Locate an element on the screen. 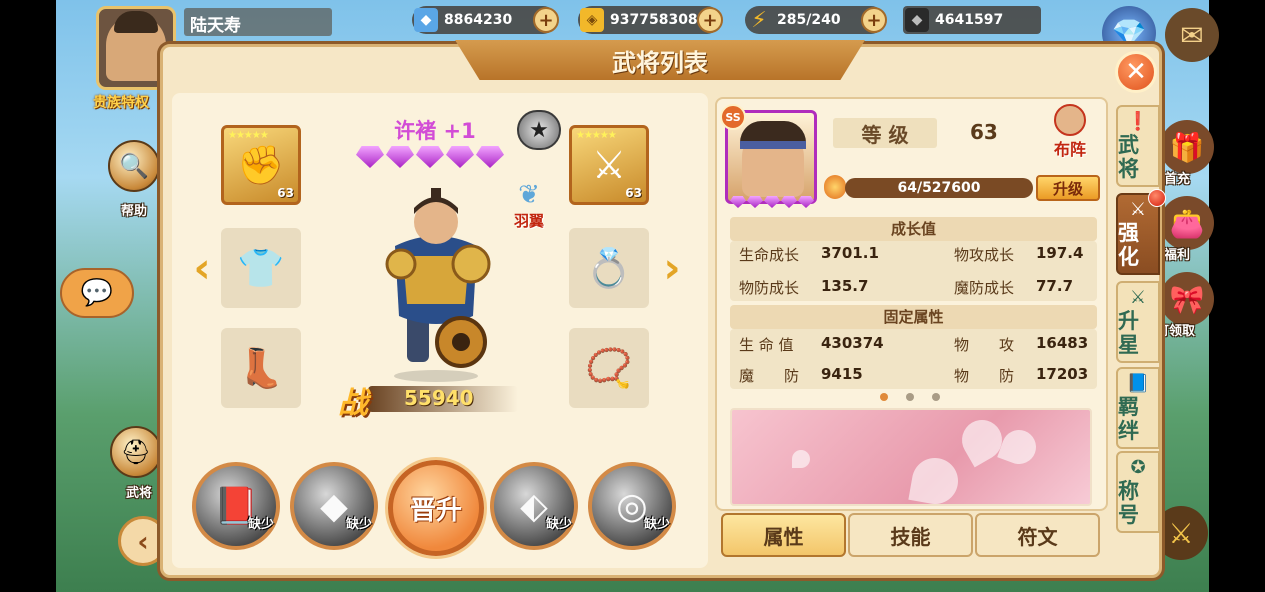 This screenshot has height=592, width=1265. boots-slot: 👢 is located at coordinates (261, 368).